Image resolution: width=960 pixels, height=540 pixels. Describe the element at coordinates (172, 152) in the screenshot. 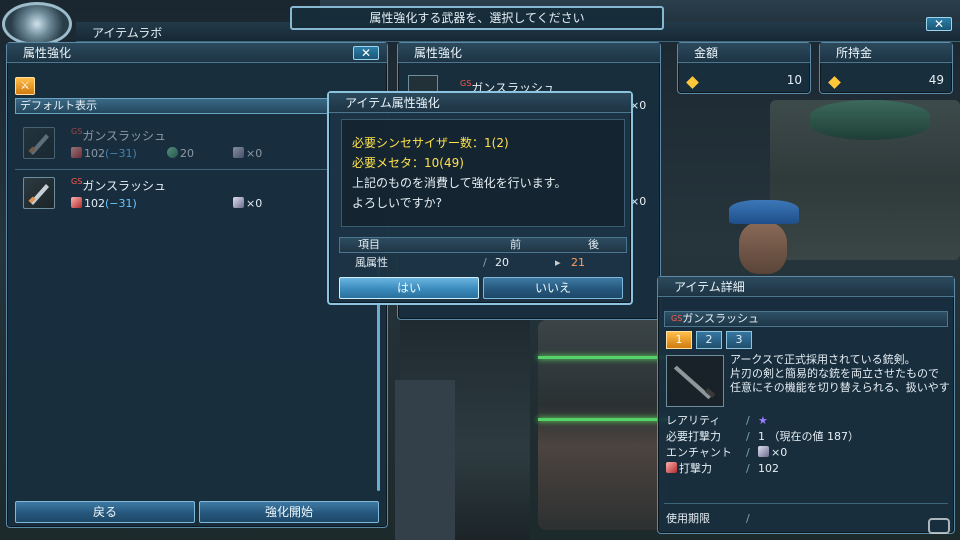

I see `grinder-icon` at that location.